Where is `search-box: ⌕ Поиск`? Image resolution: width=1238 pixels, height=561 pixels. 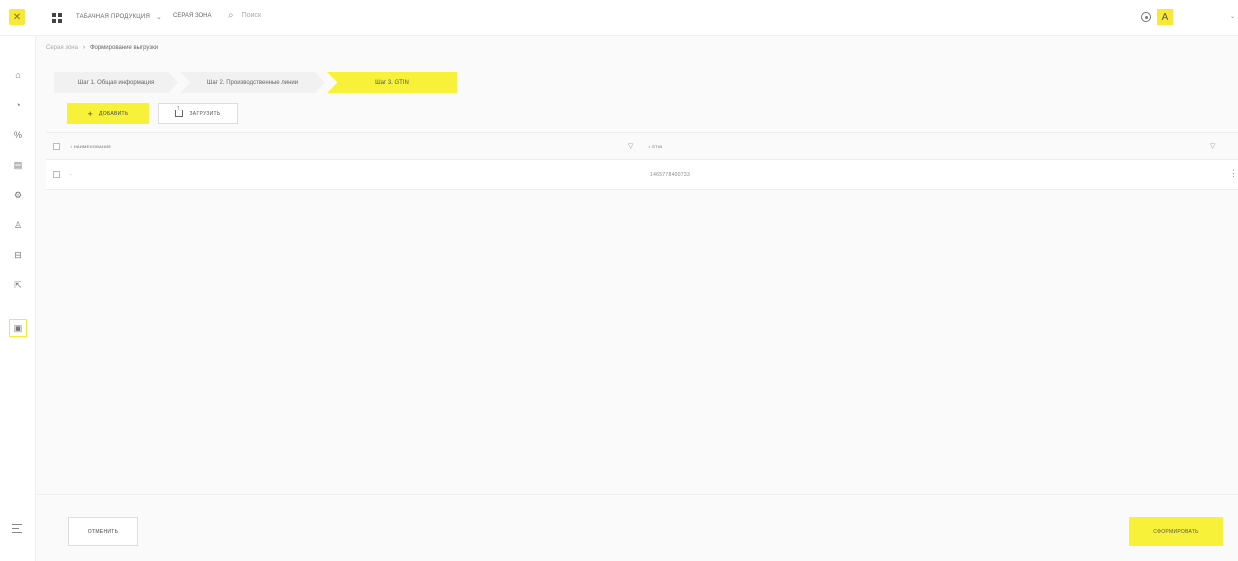
search-box: ⌕ Поиск is located at coordinates (244, 15).